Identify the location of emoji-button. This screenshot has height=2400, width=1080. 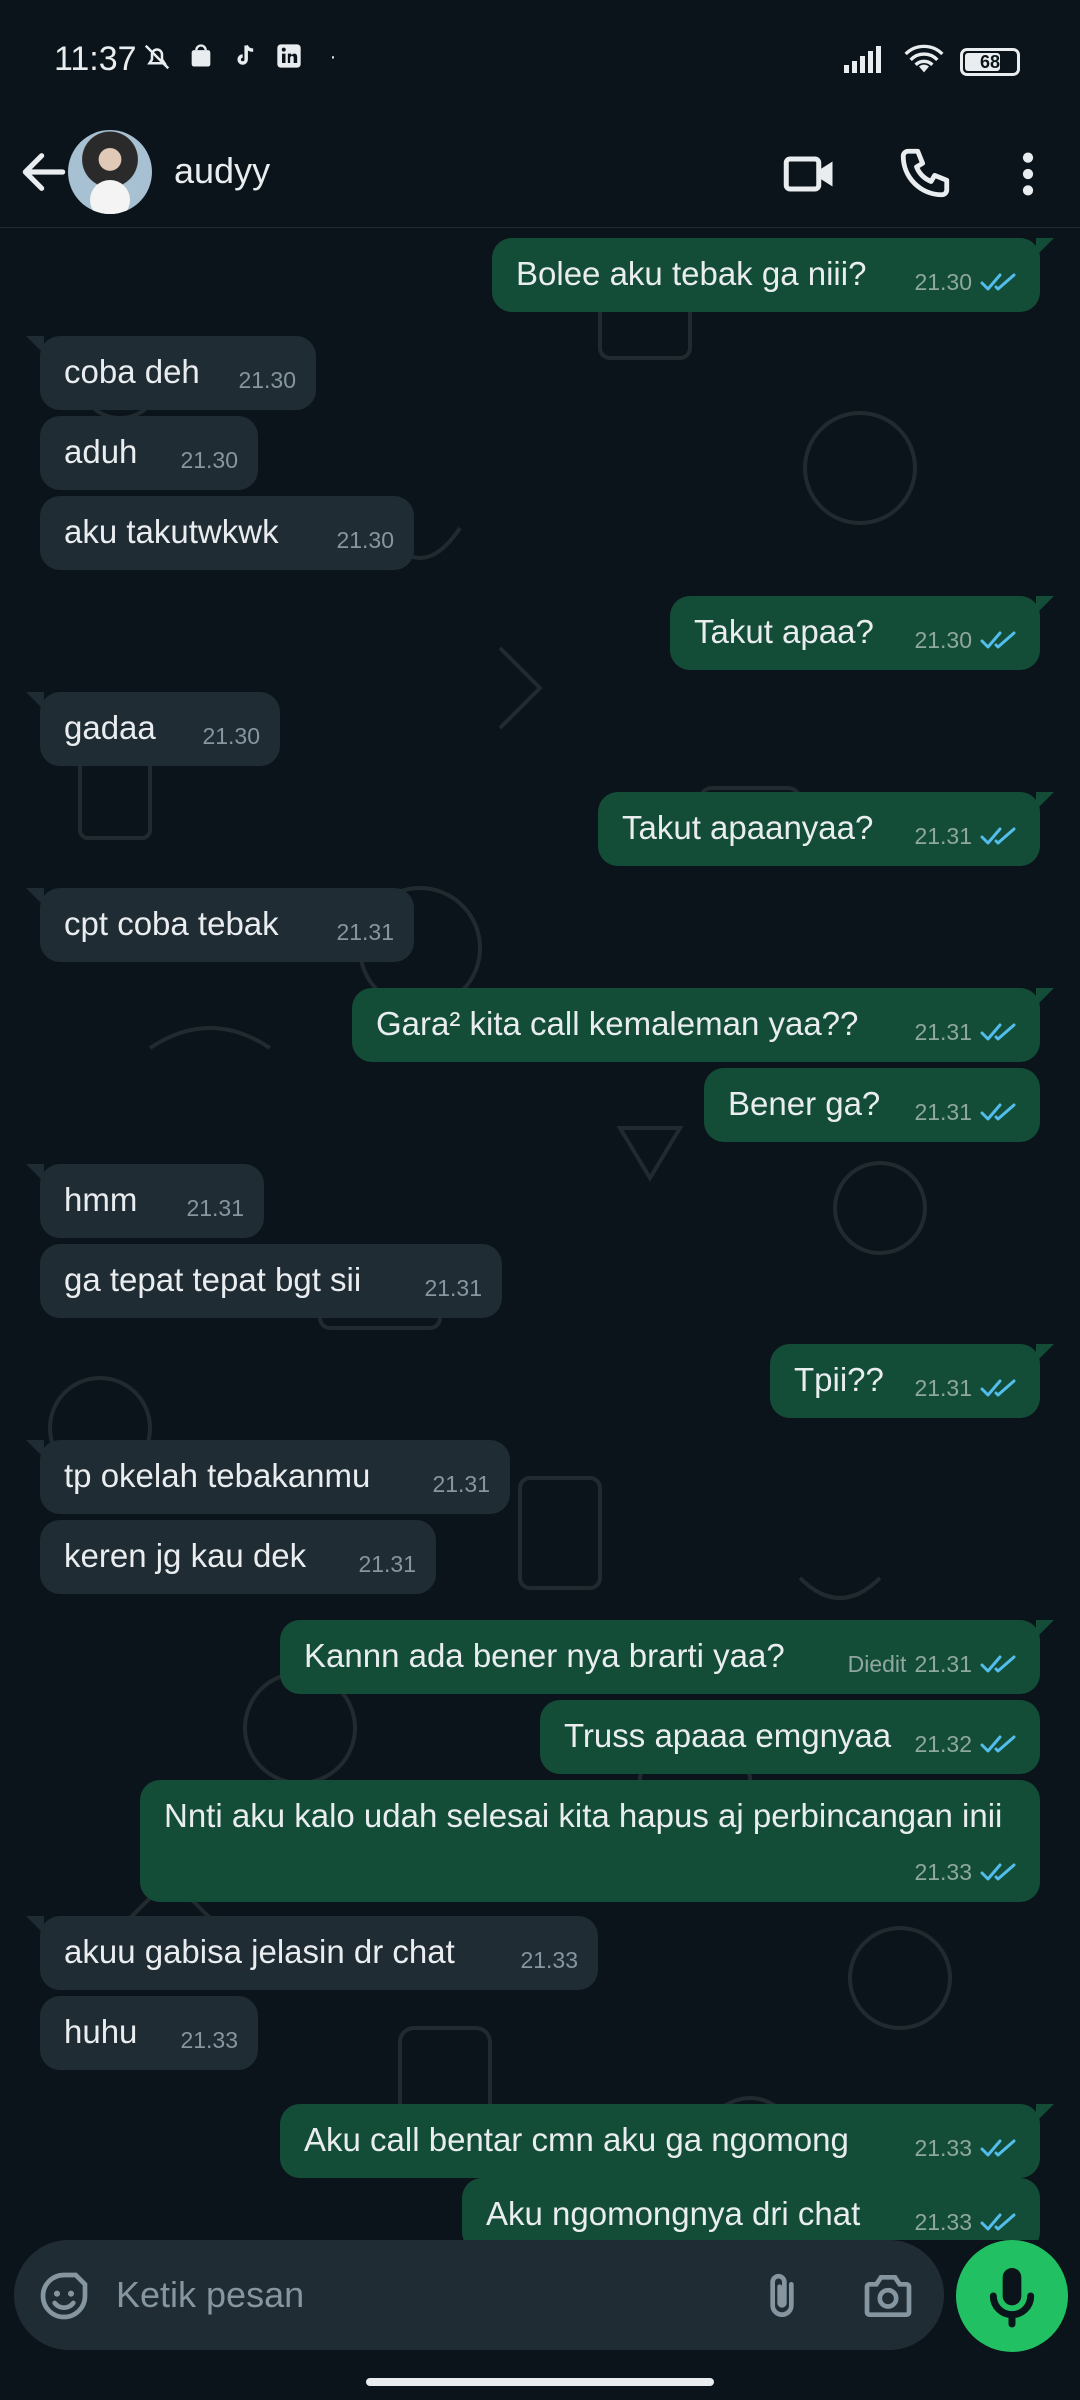
(64, 2296).